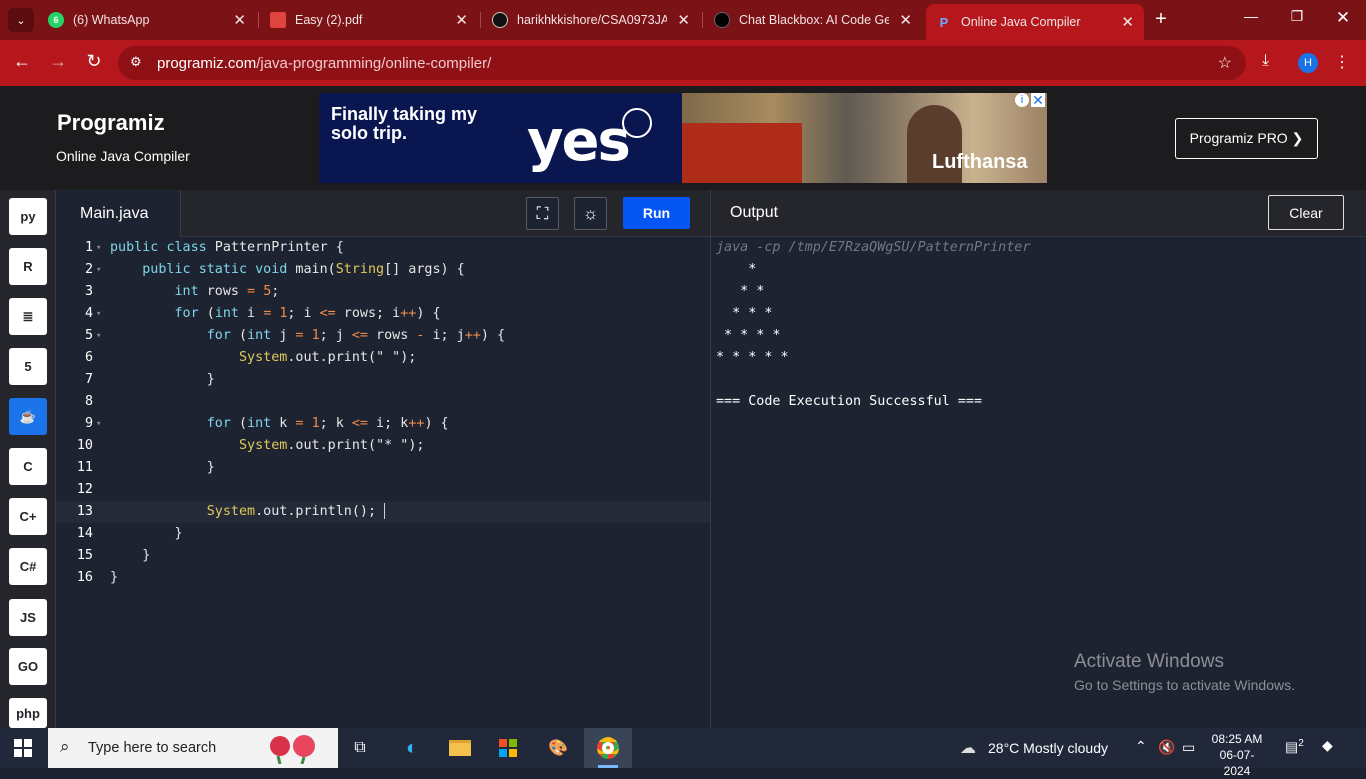  What do you see at coordinates (813, 20) in the screenshot?
I see `tab-blackbox: Chat Blackbox: AI Code Gene ✕` at bounding box center [813, 20].